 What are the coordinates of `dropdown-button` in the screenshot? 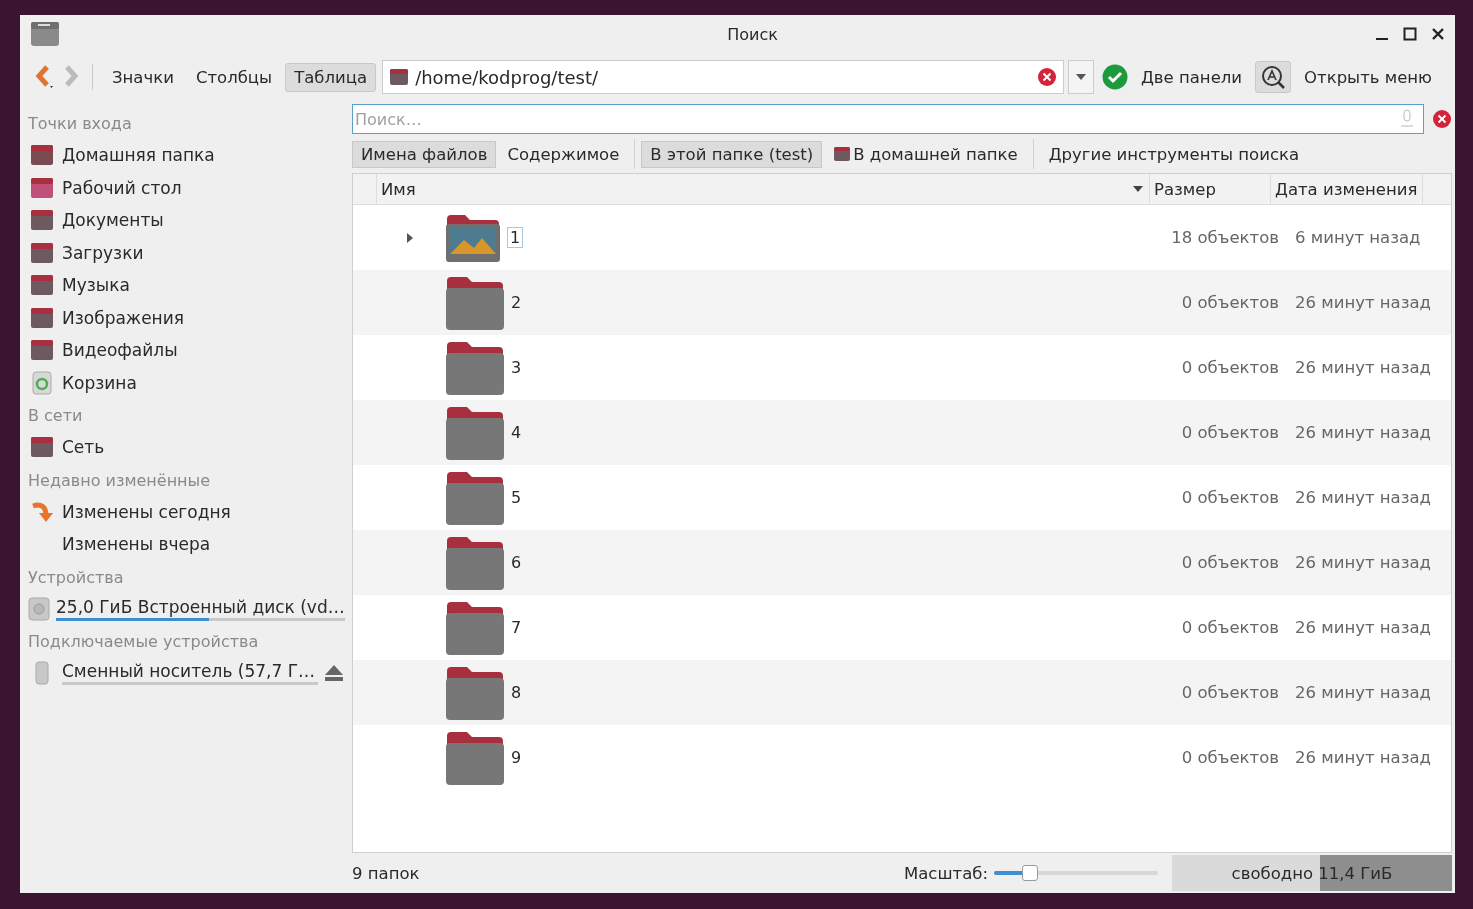 It's located at (1080, 77).